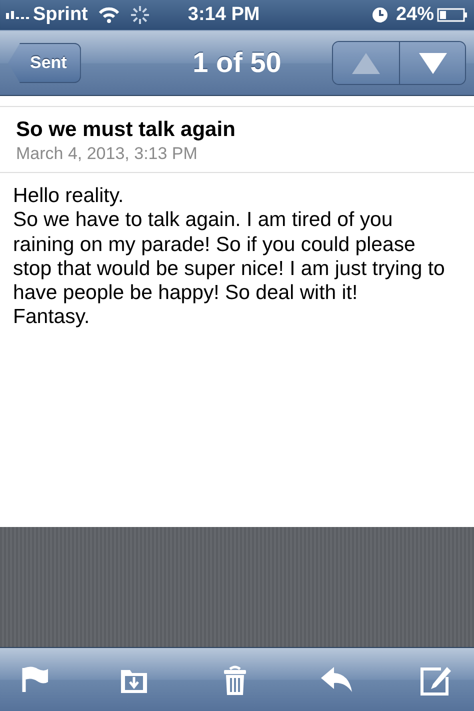 The image size is (474, 711). I want to click on next-message-button, so click(432, 63).